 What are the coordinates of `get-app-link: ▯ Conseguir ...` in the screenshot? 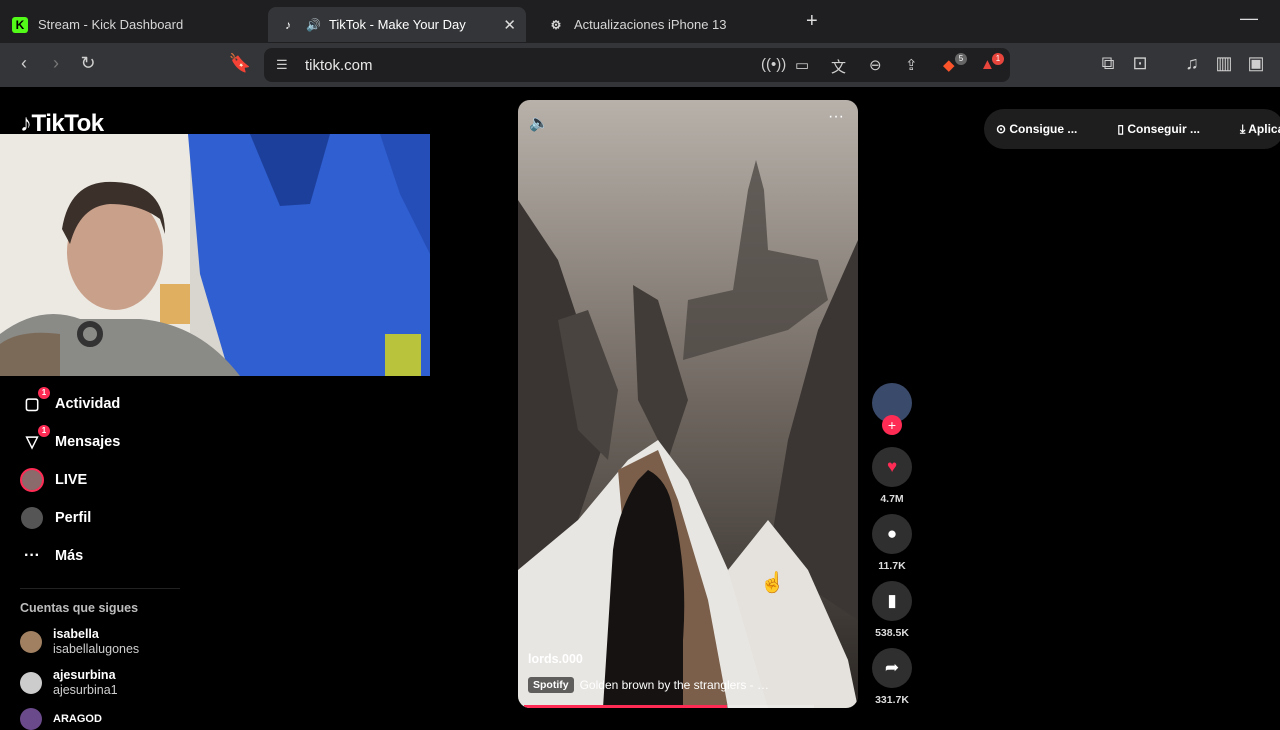 It's located at (1168, 129).